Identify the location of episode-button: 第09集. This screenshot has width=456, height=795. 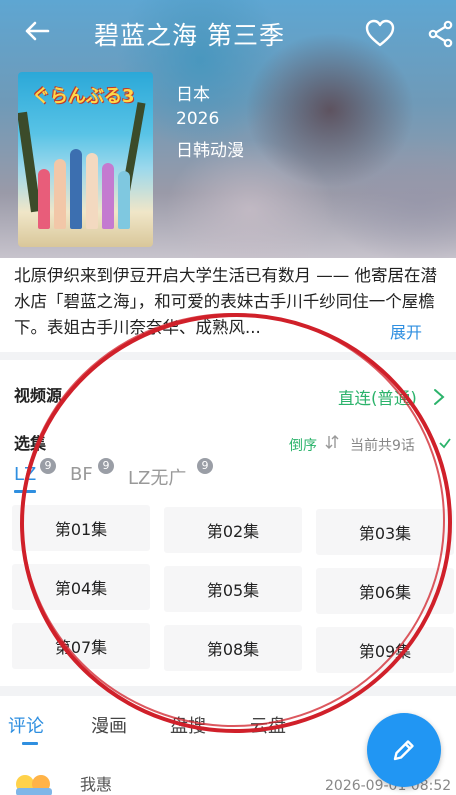
(385, 650).